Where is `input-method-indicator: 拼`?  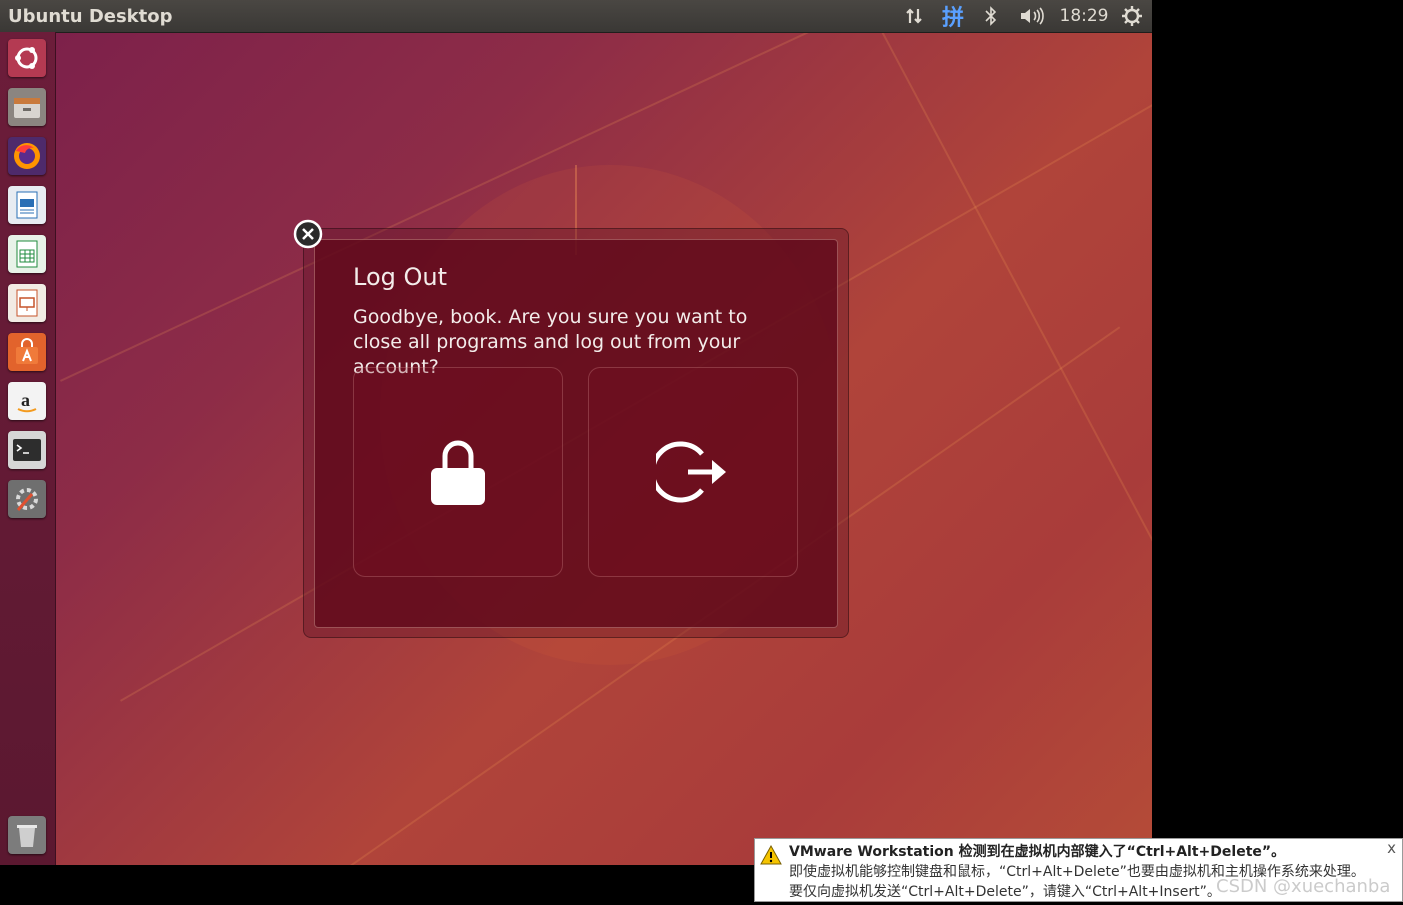
input-method-indicator: 拼 is located at coordinates (953, 16).